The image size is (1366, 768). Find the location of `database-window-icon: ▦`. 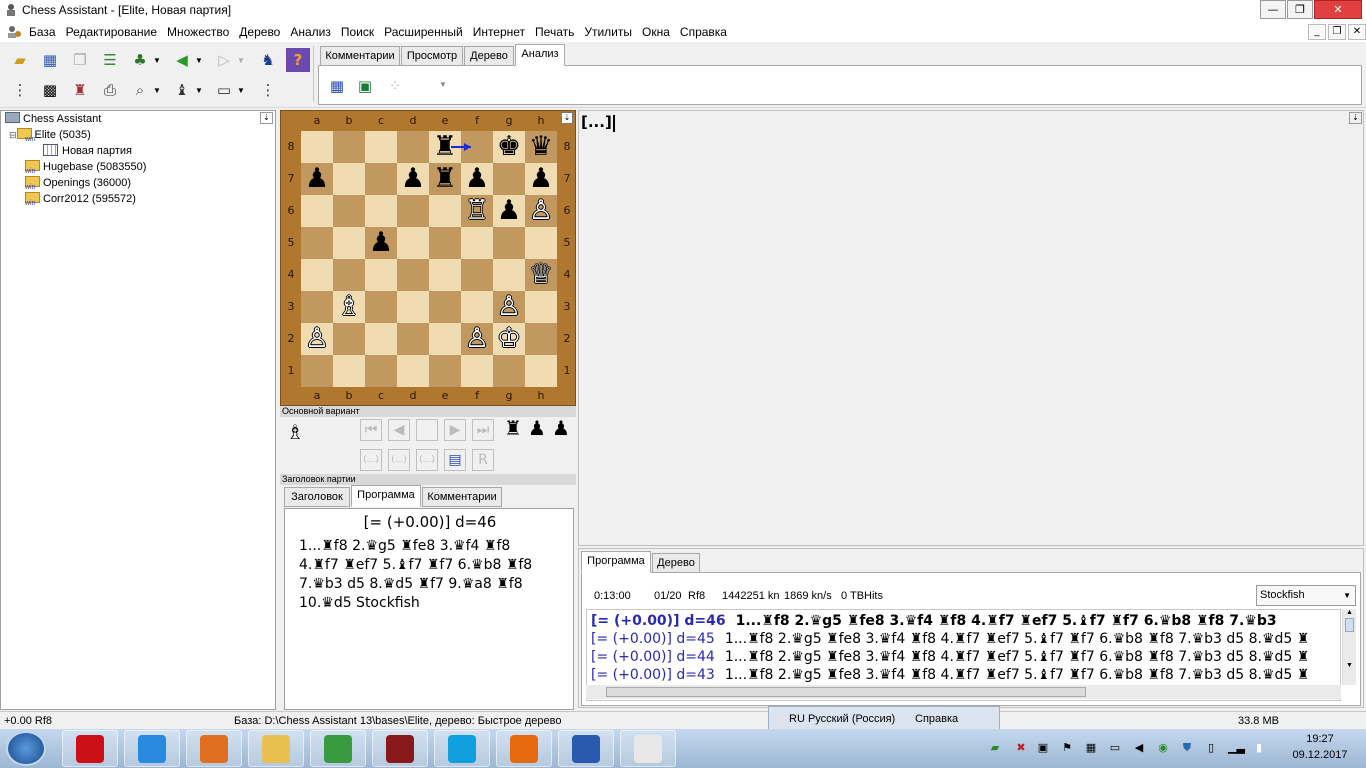

database-window-icon: ▦ is located at coordinates (50, 60).